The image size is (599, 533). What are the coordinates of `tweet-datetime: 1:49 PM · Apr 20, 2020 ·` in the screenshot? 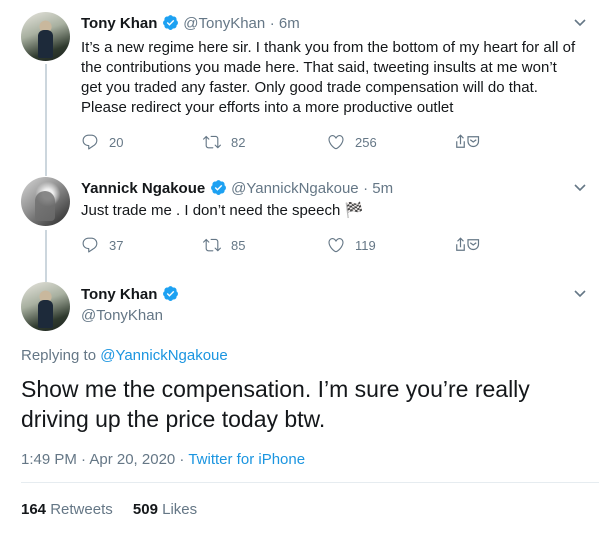 It's located at (102, 459).